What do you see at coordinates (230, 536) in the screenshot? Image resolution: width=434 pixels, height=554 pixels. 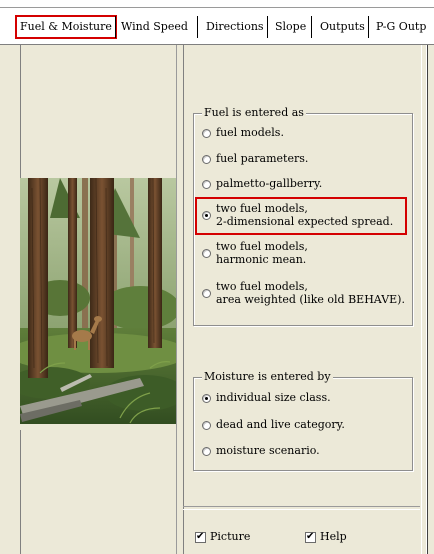 I see `checkbox-picture-label: Picture` at bounding box center [230, 536].